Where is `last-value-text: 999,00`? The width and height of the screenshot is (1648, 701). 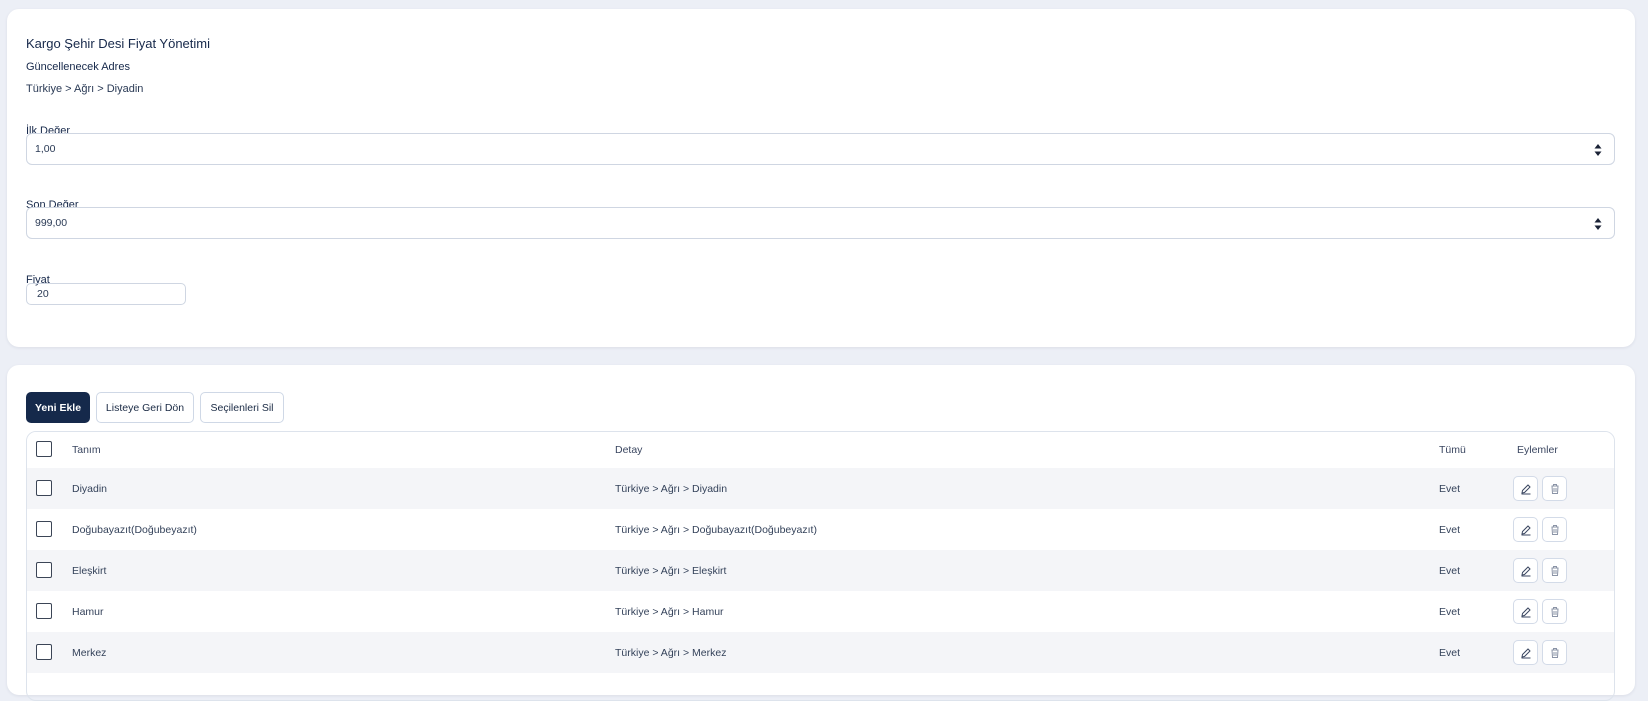
last-value-text: 999,00 is located at coordinates (51, 223).